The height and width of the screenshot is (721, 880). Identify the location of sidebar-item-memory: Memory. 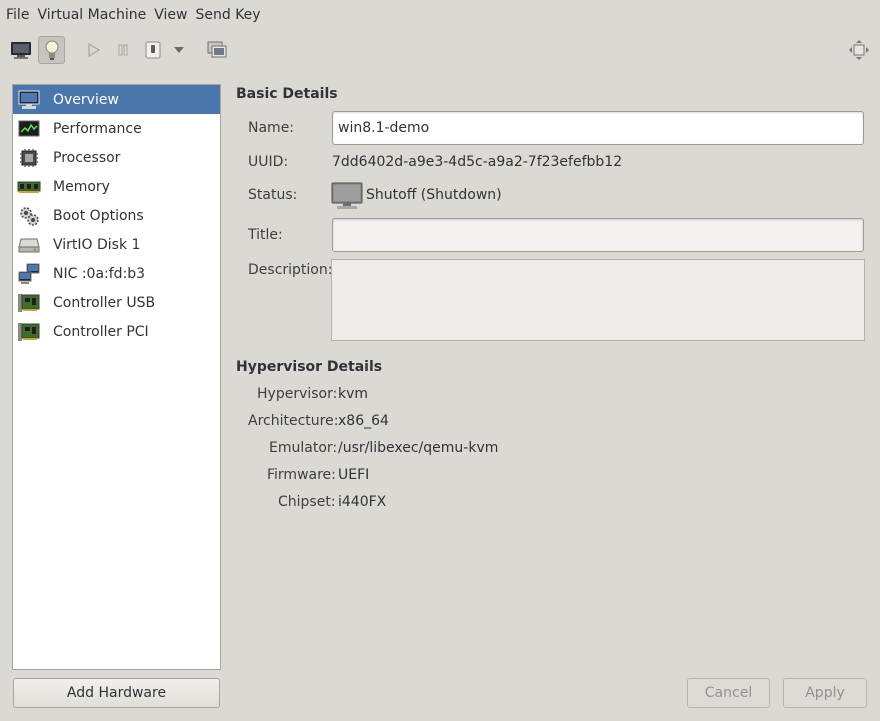
(116, 186).